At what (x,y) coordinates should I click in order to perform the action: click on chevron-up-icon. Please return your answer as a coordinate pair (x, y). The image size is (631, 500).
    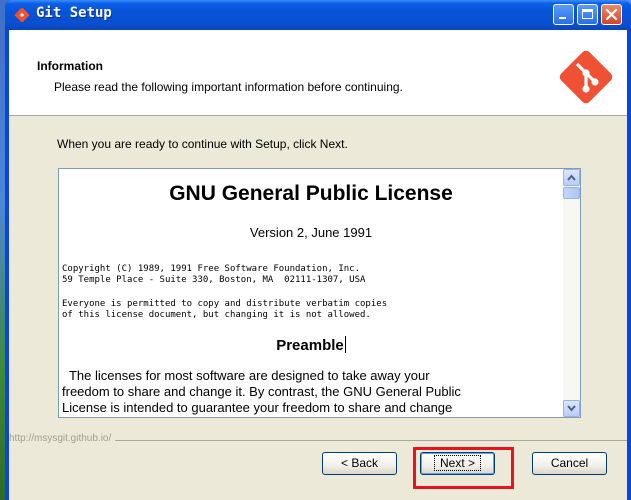
    Looking at the image, I should click on (571, 177).